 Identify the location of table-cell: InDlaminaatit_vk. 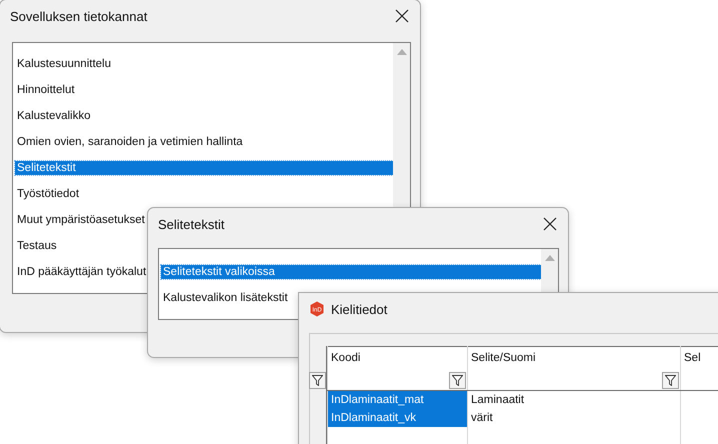
(398, 417).